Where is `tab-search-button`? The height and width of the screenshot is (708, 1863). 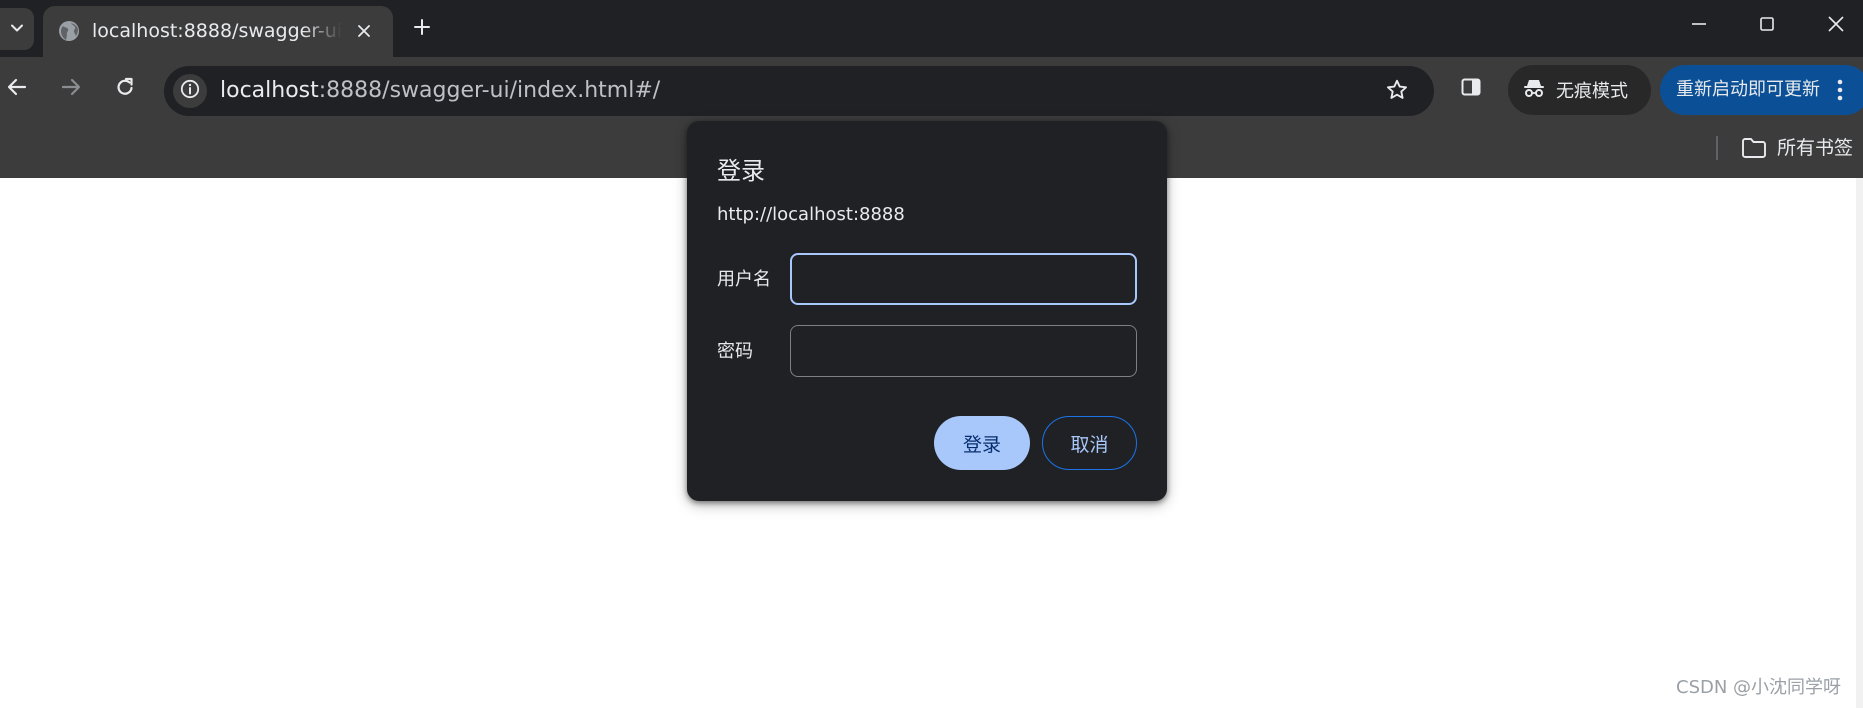 tab-search-button is located at coordinates (17, 29).